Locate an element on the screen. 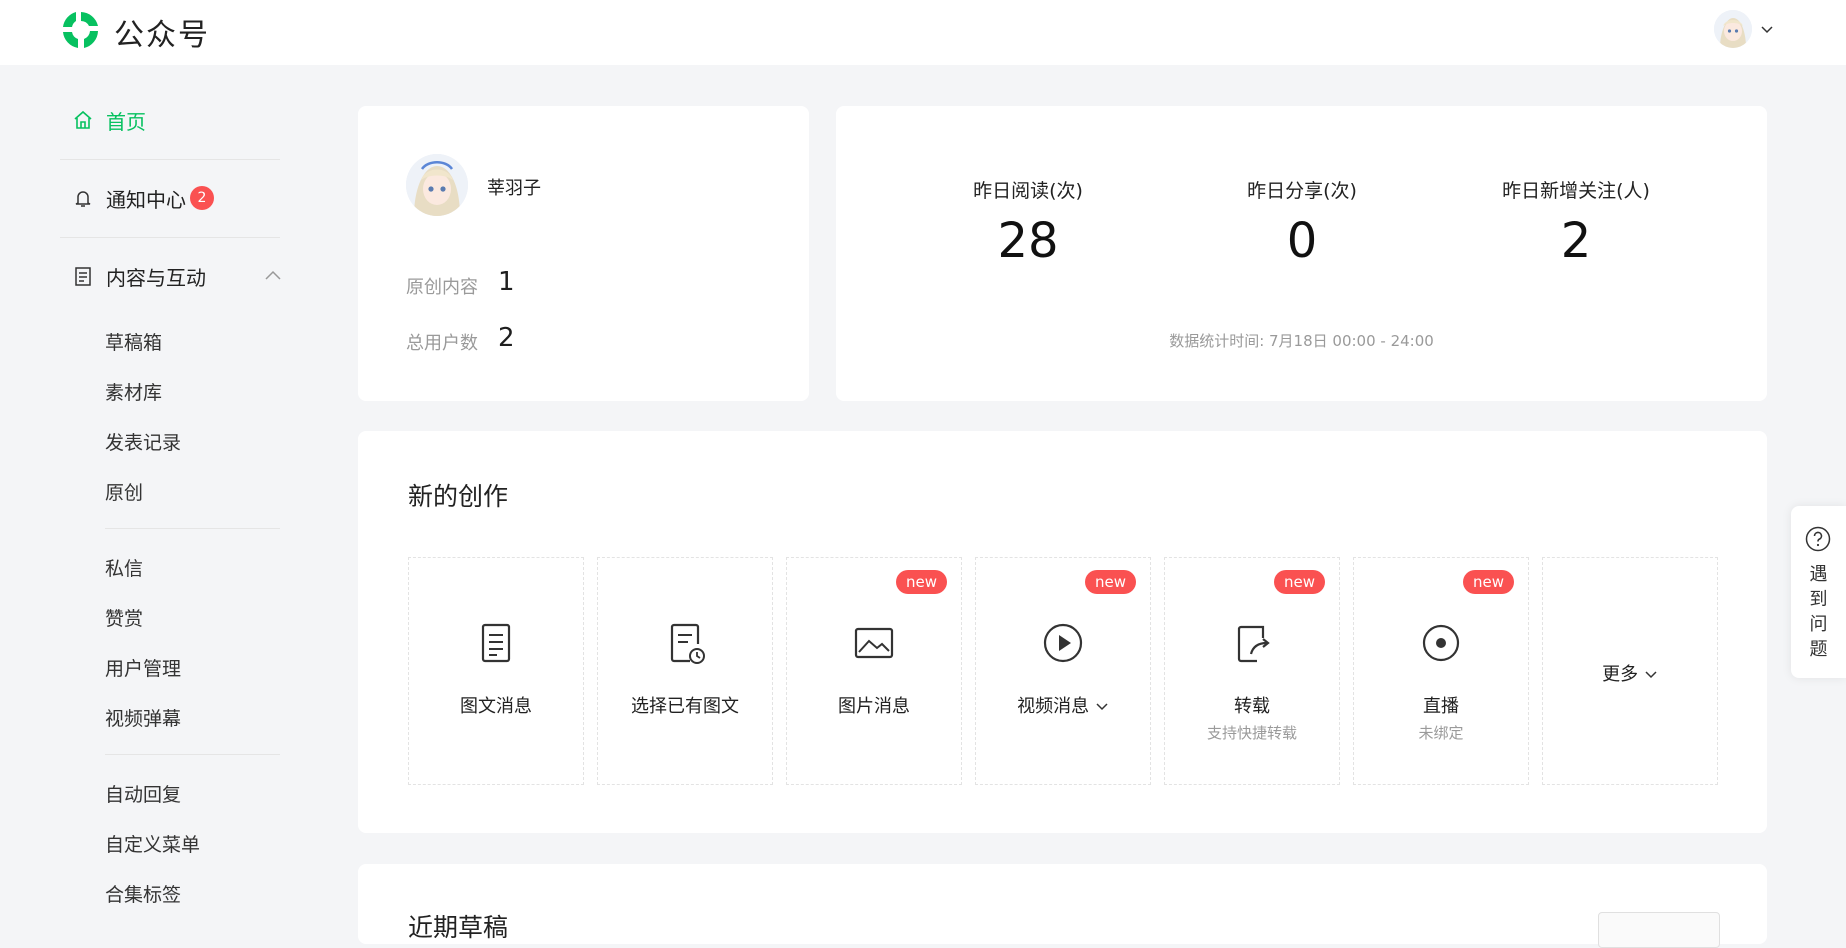  profile-card: 莘羽子 原创内容 1 总用户数 2 is located at coordinates (583, 253).